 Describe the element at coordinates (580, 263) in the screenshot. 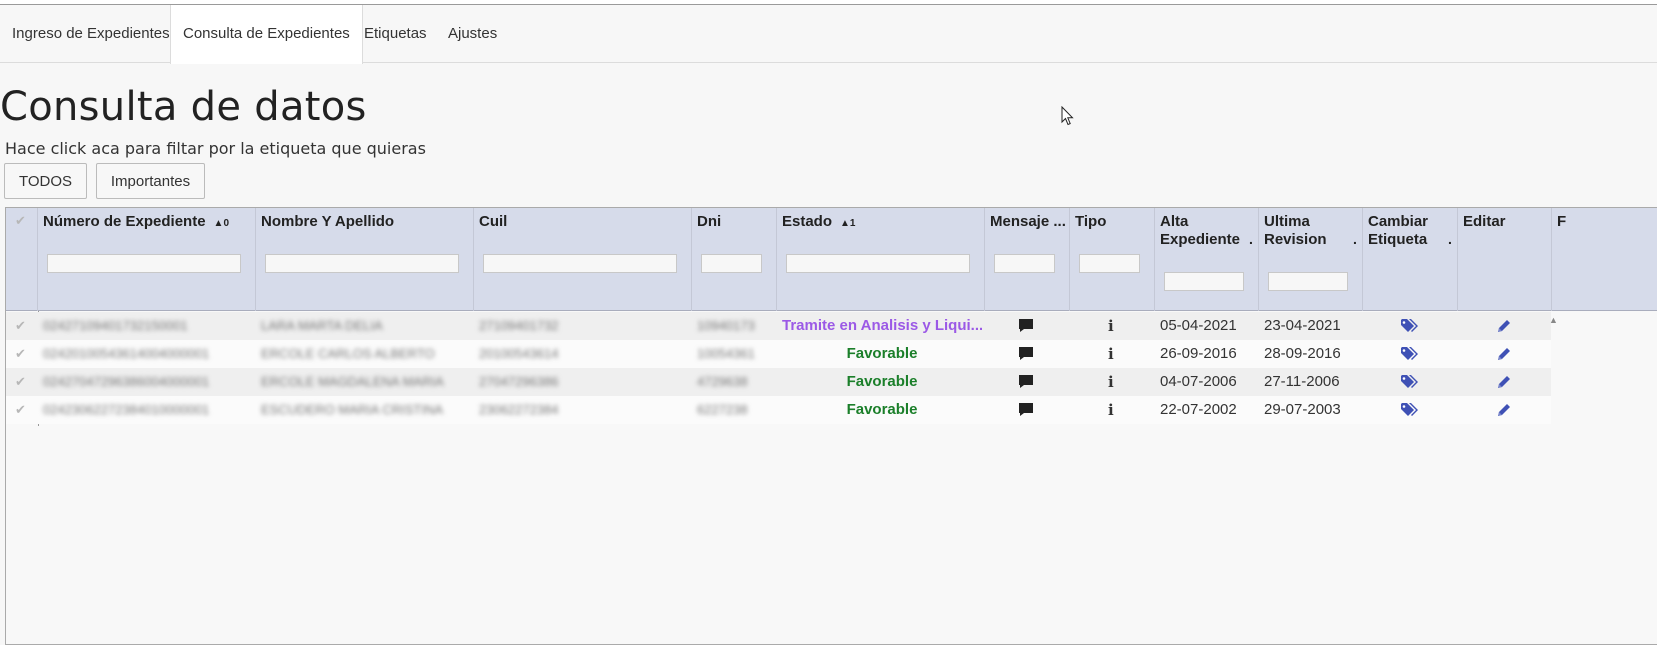

I see `filter-input-cuil` at that location.